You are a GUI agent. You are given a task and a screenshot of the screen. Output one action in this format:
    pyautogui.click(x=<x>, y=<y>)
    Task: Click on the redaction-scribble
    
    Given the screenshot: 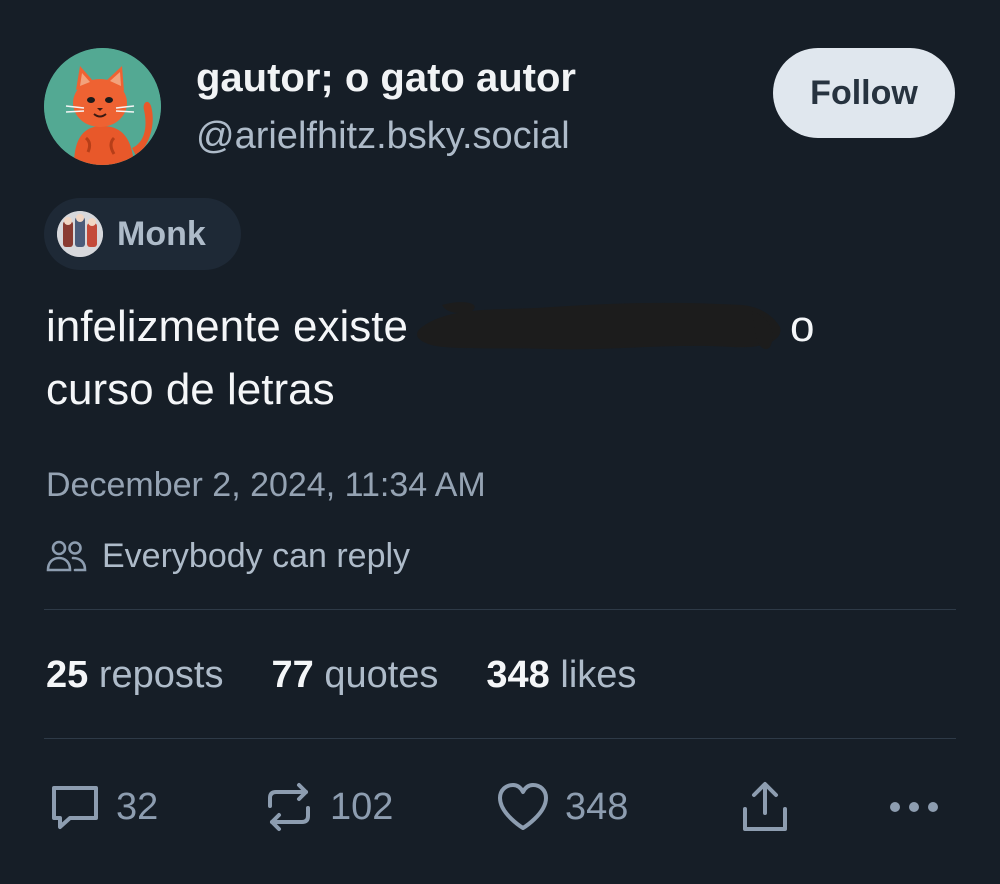 What is the action you would take?
    pyautogui.click(x=599, y=326)
    